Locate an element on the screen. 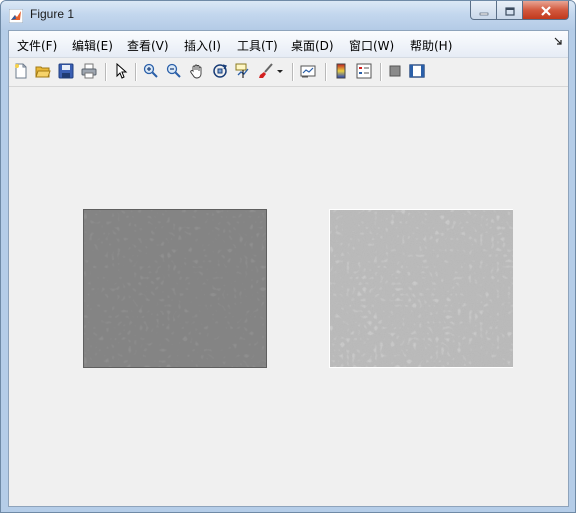  new-figure-icon is located at coordinates (21, 71).